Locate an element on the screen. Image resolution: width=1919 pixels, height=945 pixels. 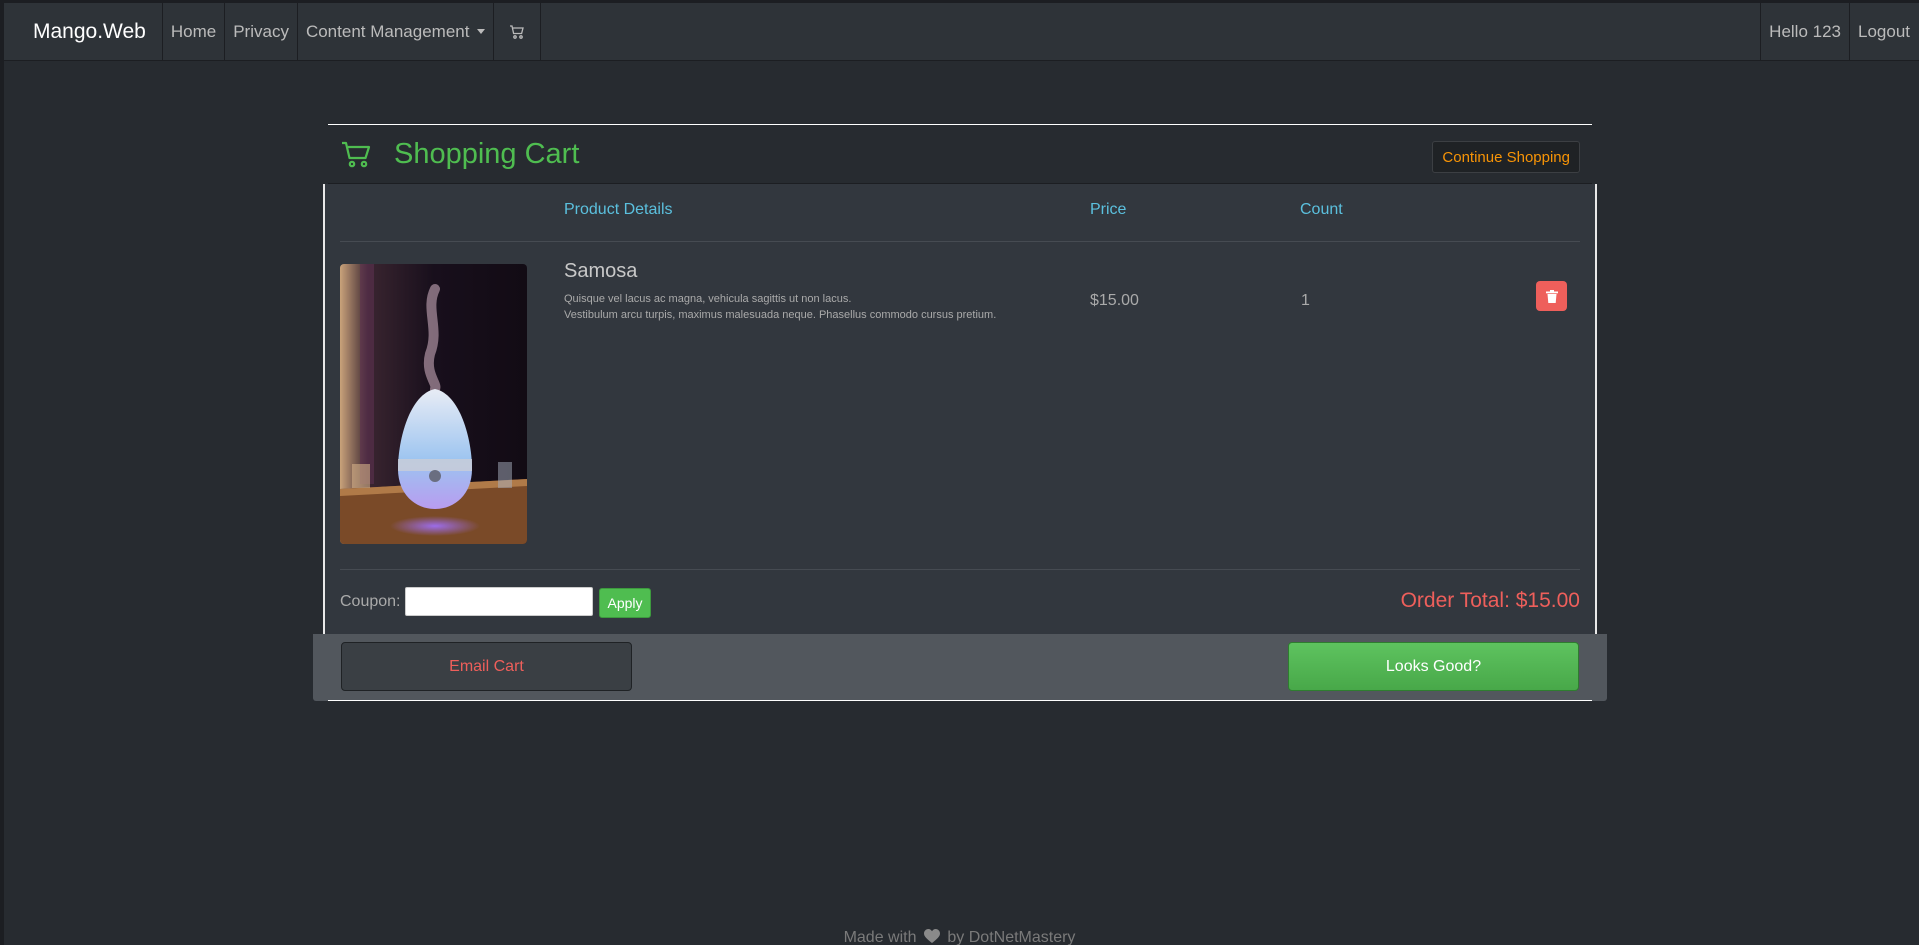
page-title: Shopping Cart is located at coordinates (487, 153).